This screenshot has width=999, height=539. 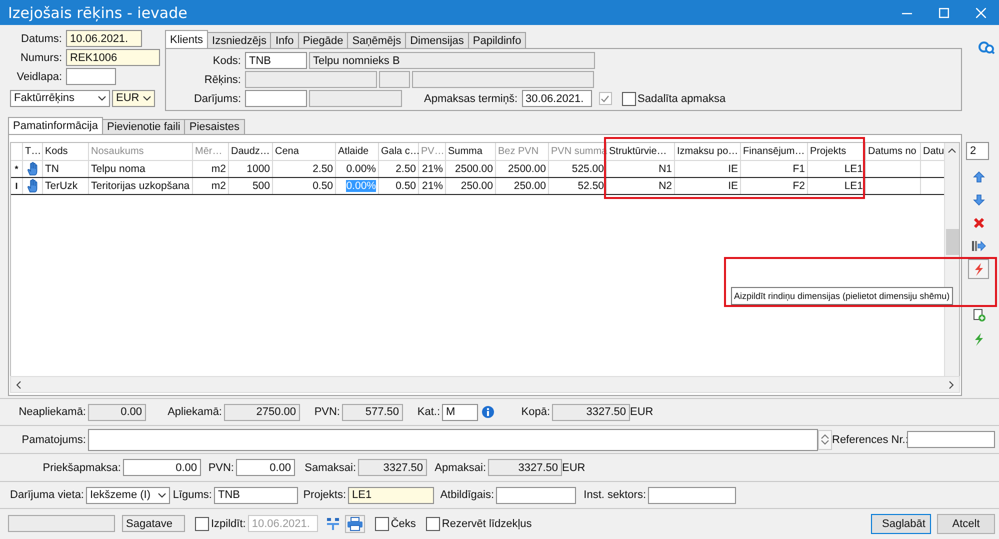 I want to click on total-field: 3327.50, so click(x=591, y=412).